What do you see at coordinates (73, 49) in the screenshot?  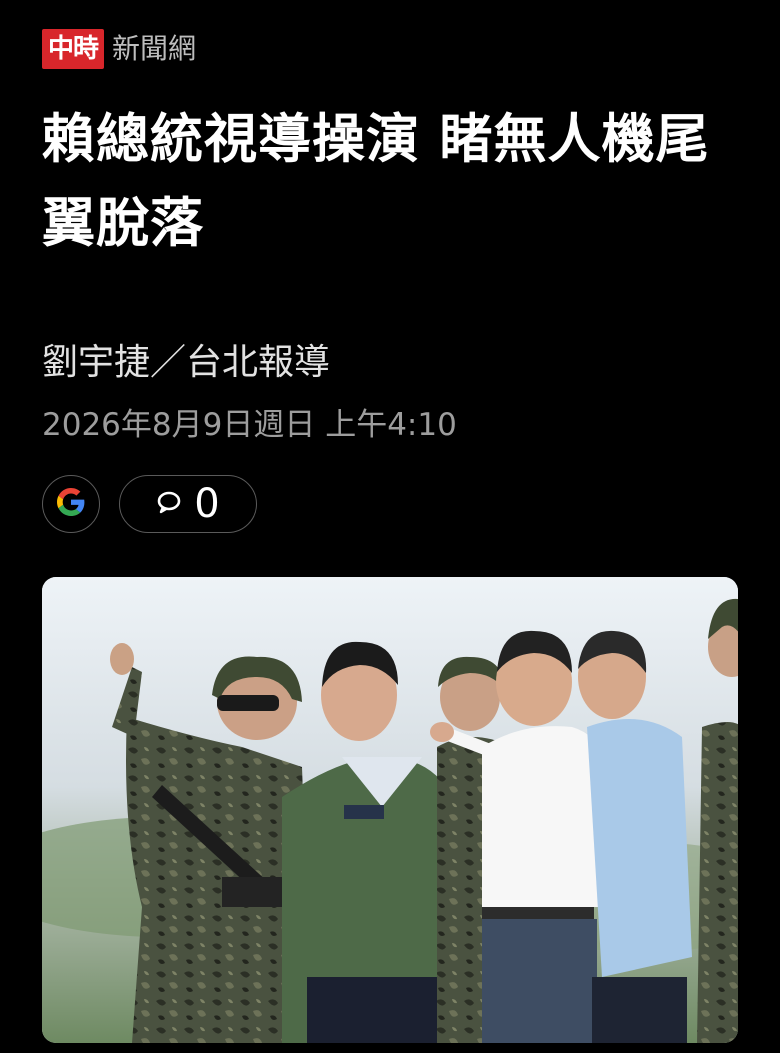 I see `source-logo: 中時` at bounding box center [73, 49].